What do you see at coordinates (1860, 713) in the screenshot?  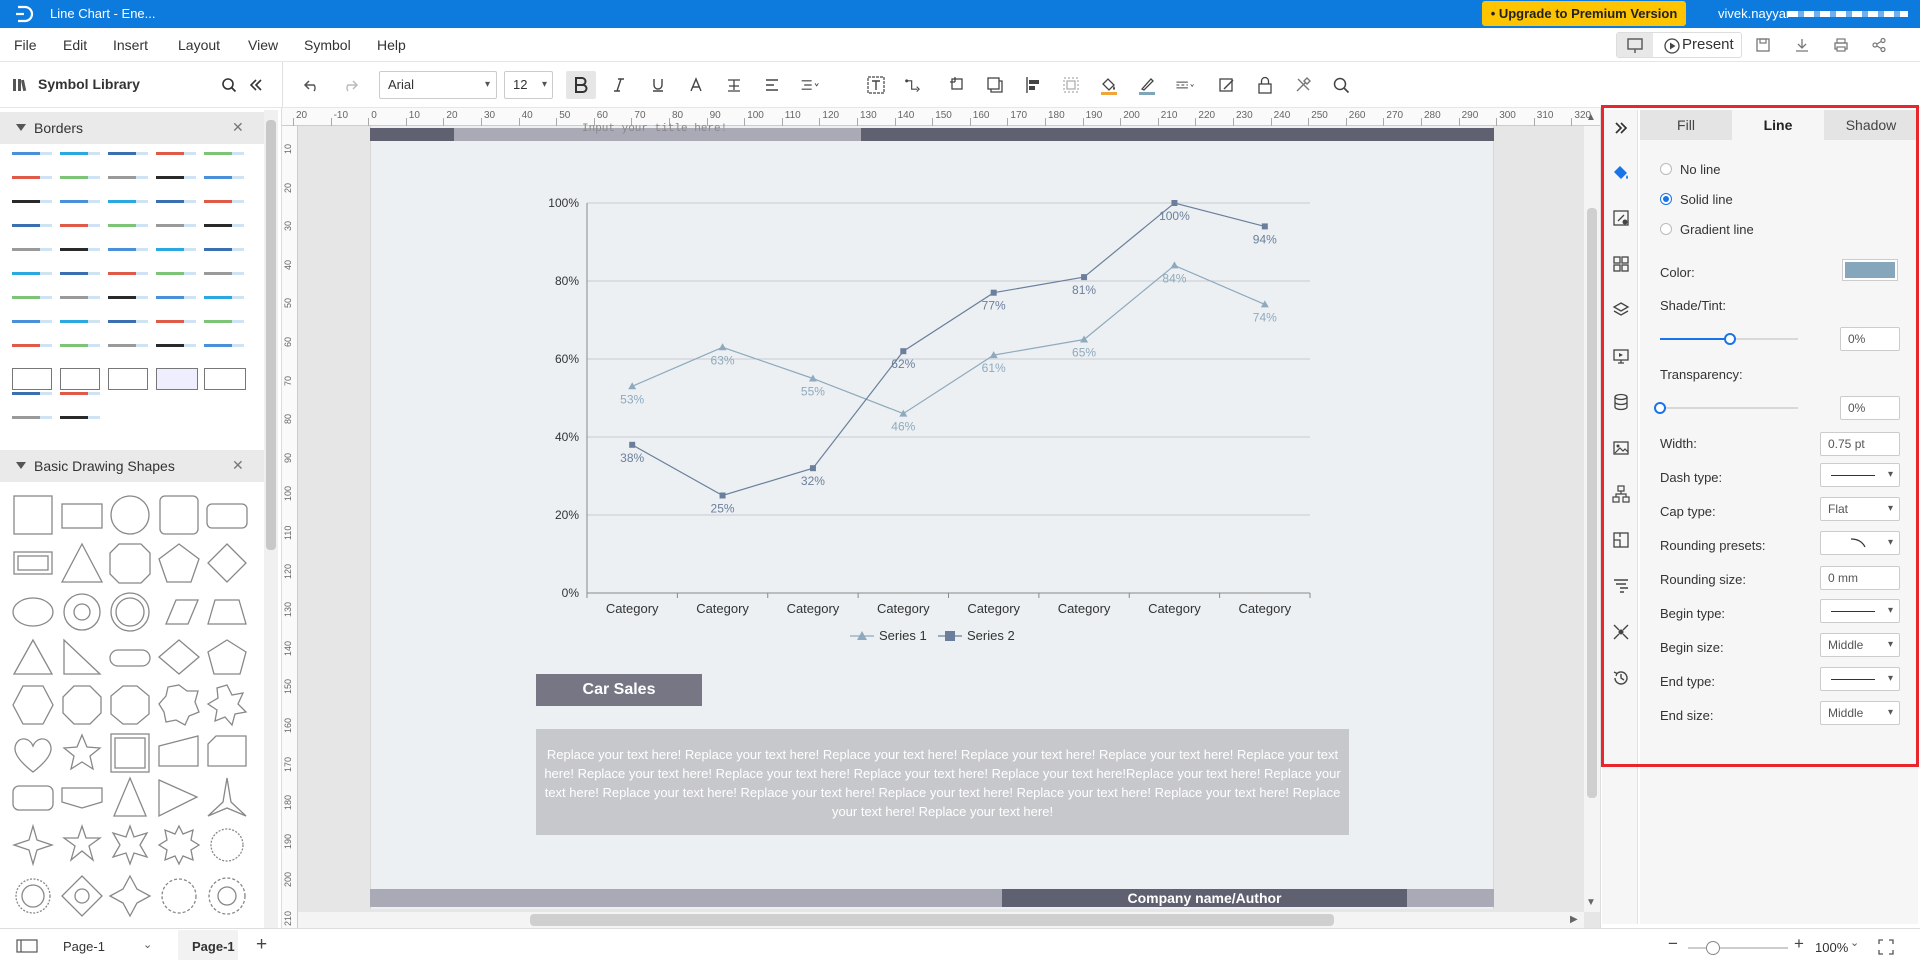 I see `end-size-select: Middle ▾` at bounding box center [1860, 713].